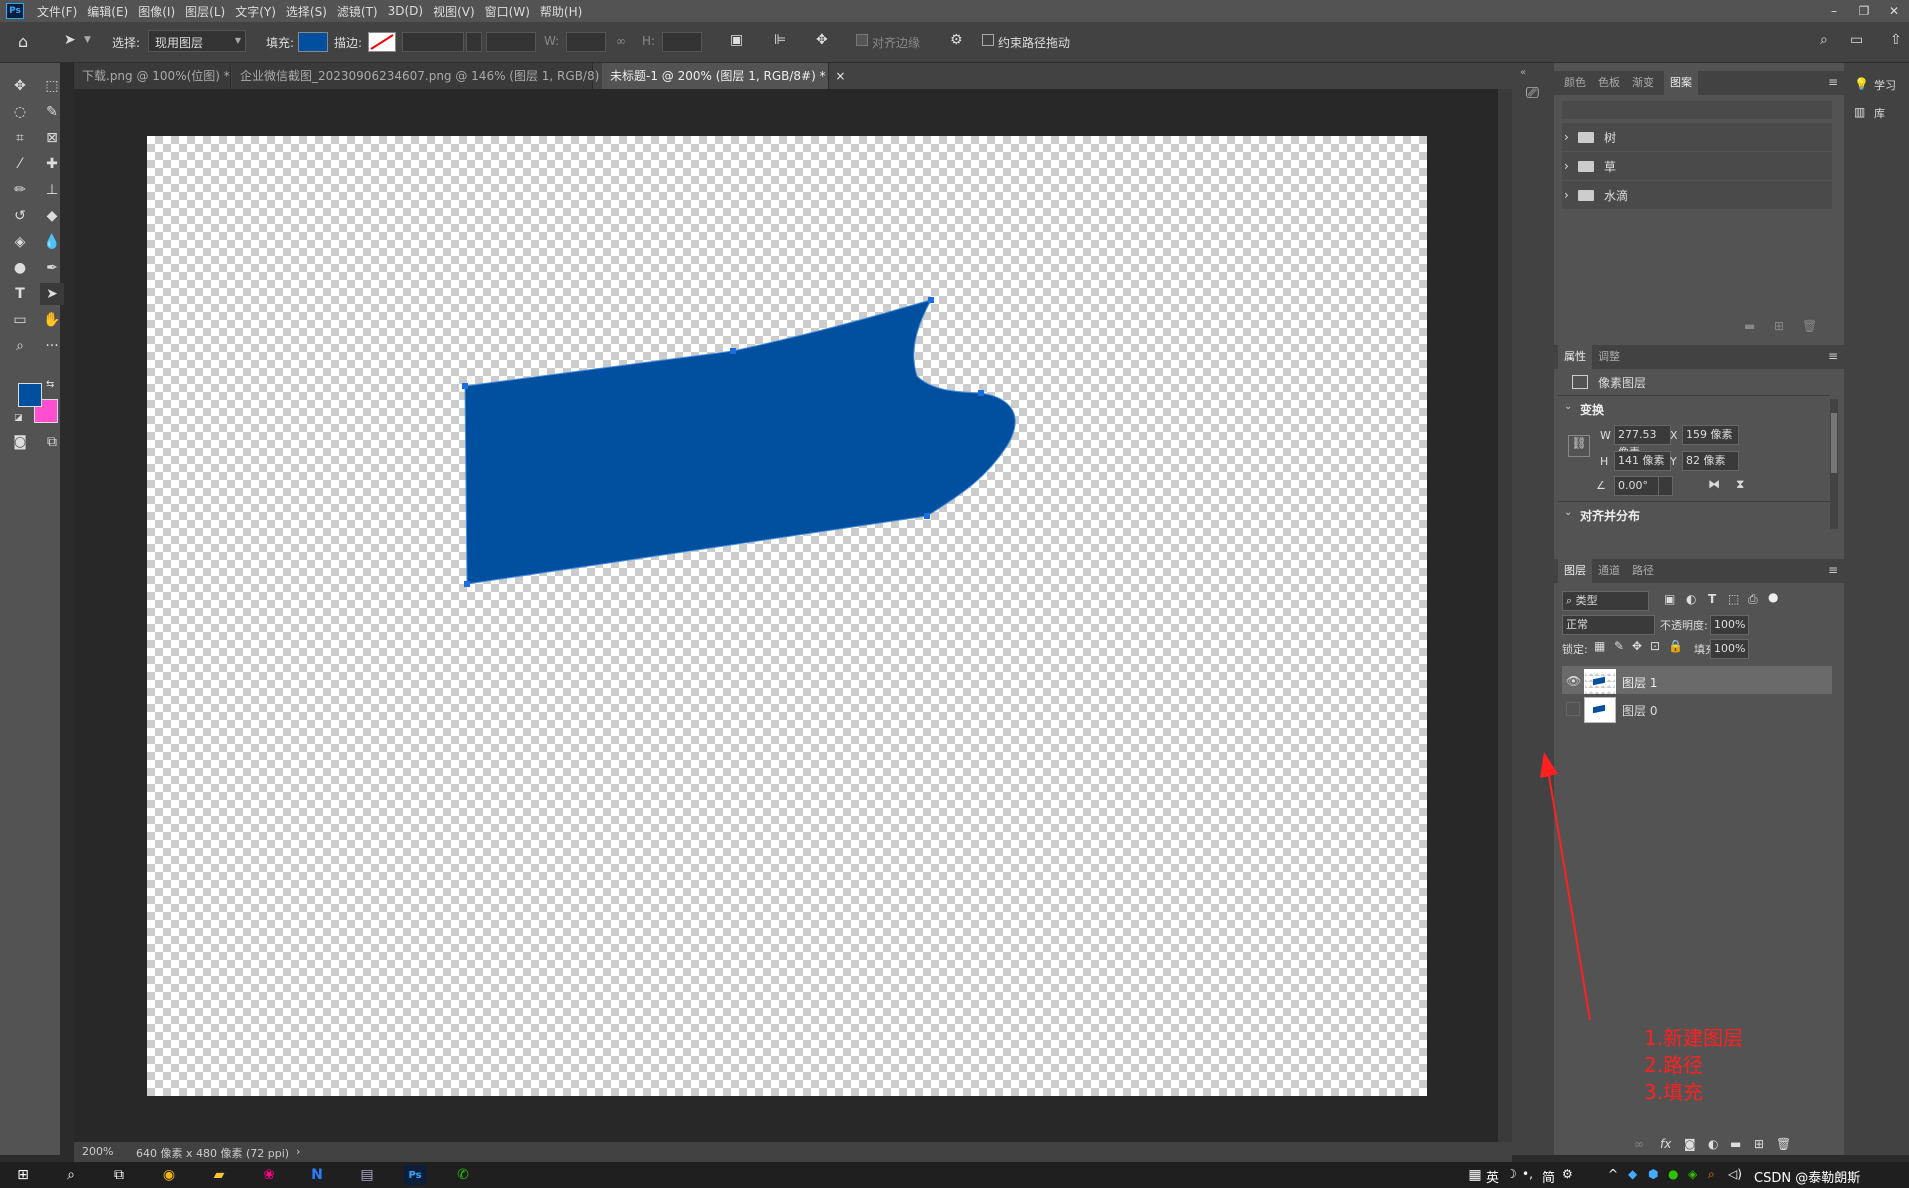  What do you see at coordinates (415, 1175) in the screenshot?
I see `photoshop-taskbar-icon: Ps` at bounding box center [415, 1175].